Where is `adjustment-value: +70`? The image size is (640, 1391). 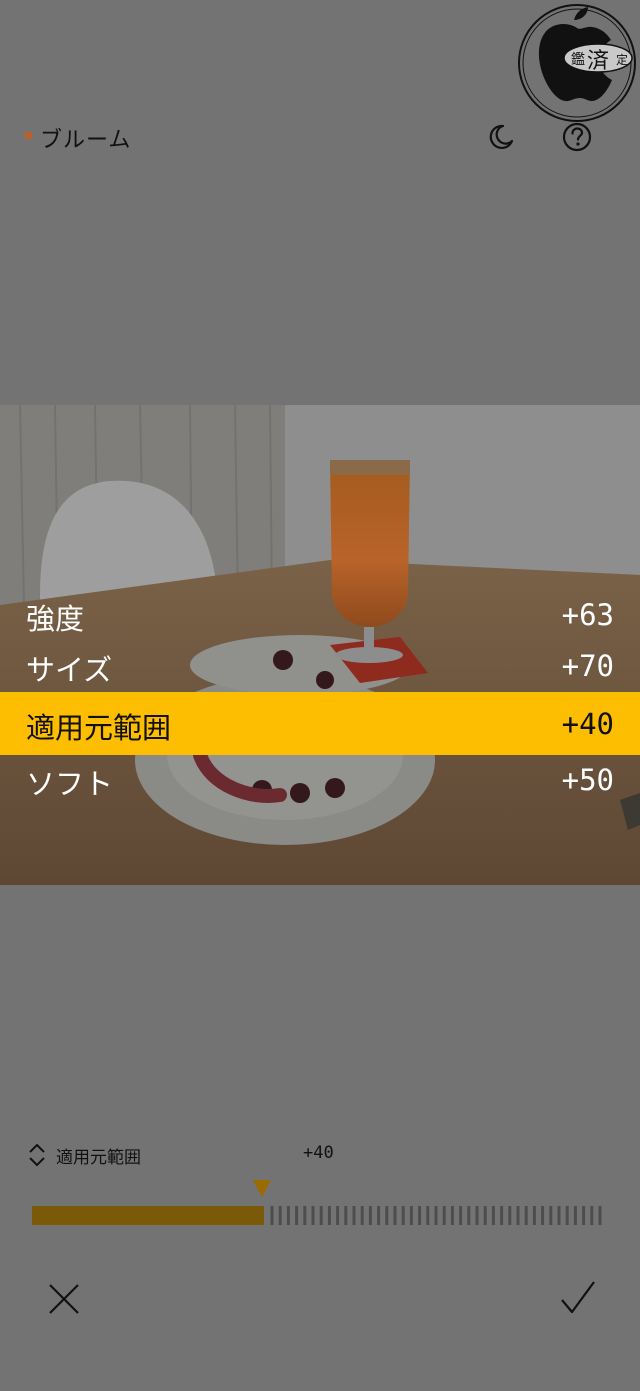 adjustment-value: +70 is located at coordinates (587, 666).